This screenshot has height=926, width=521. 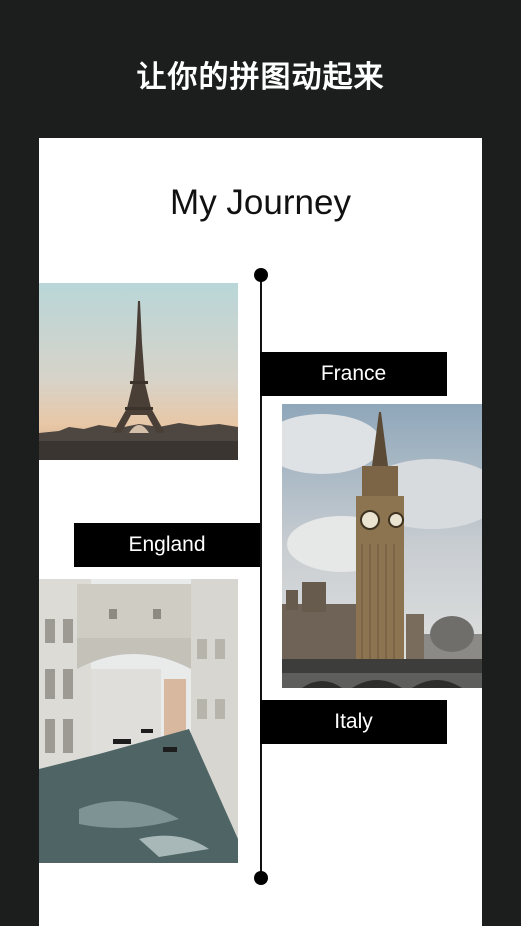 What do you see at coordinates (260, 77) in the screenshot?
I see `promo-headline: 让你的拼图动起来` at bounding box center [260, 77].